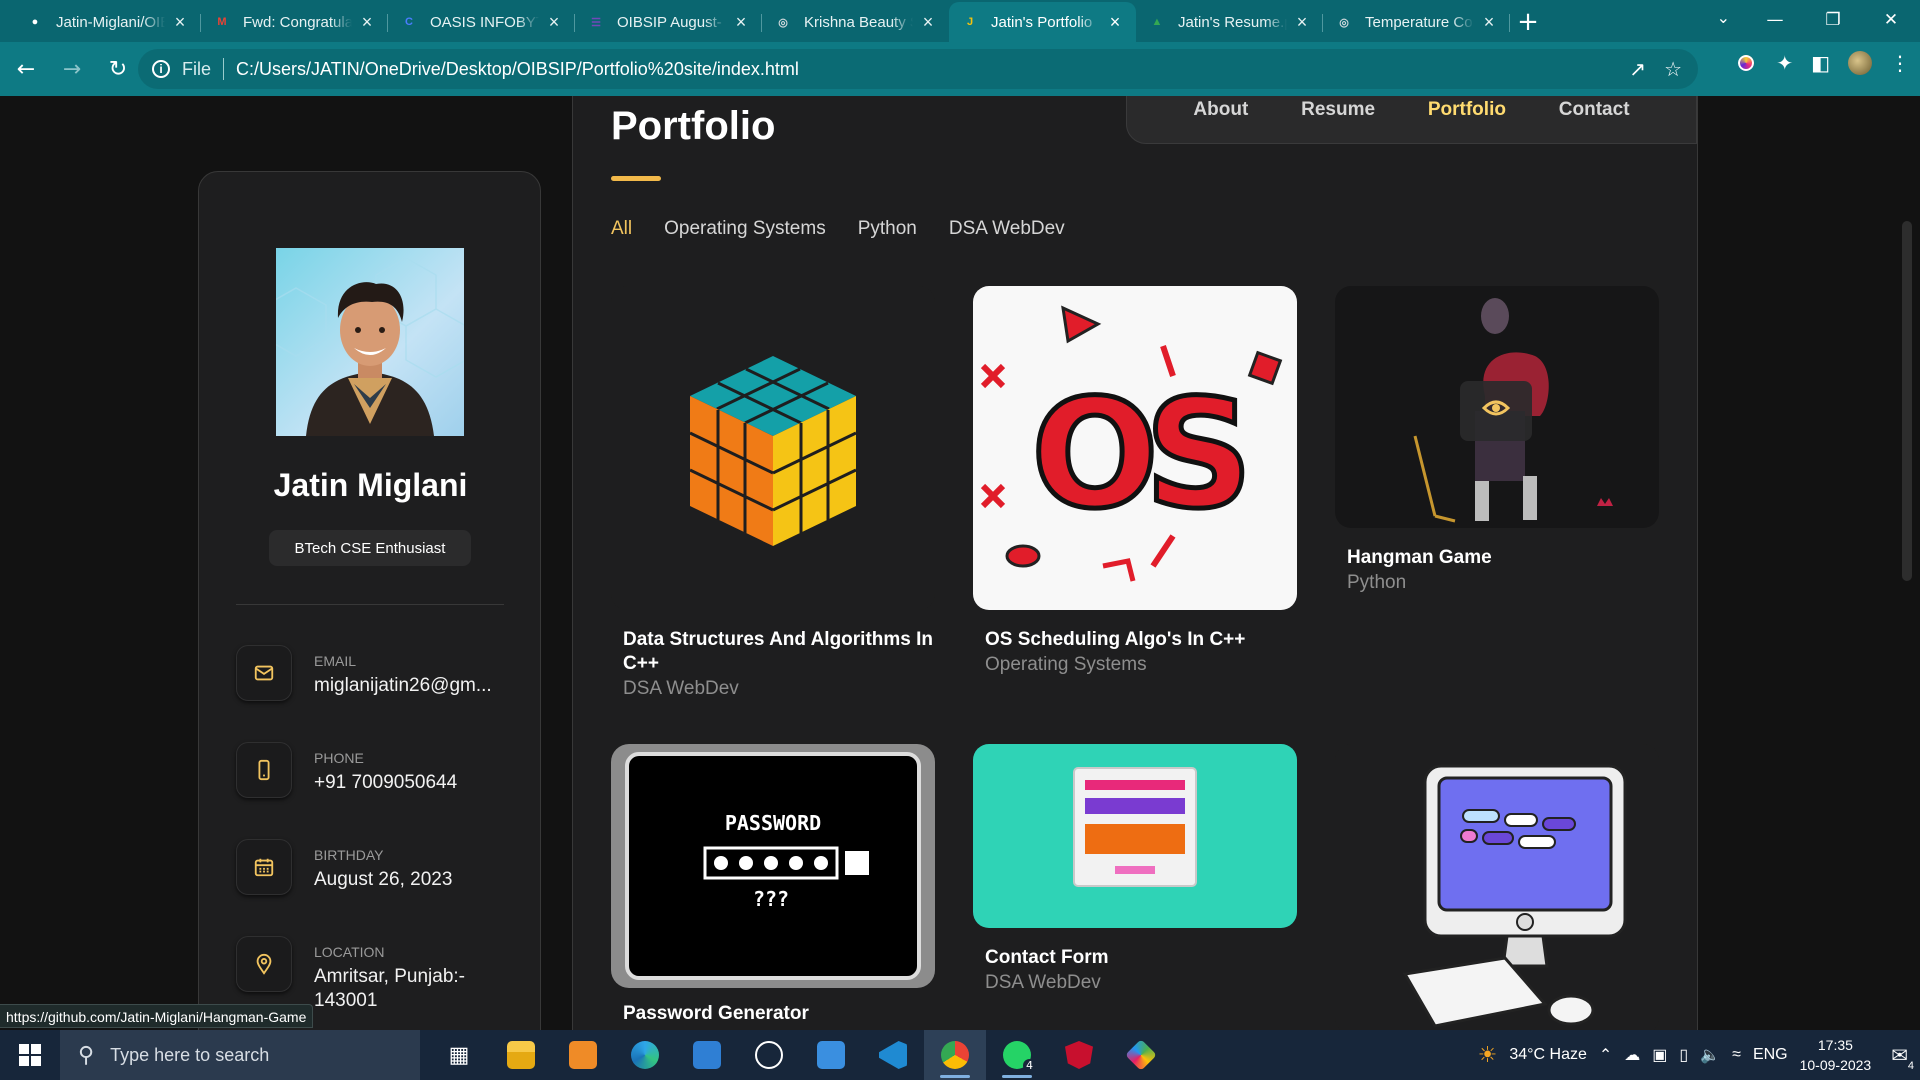  Describe the element at coordinates (1135, 827) in the screenshot. I see `contact-form-image` at that location.